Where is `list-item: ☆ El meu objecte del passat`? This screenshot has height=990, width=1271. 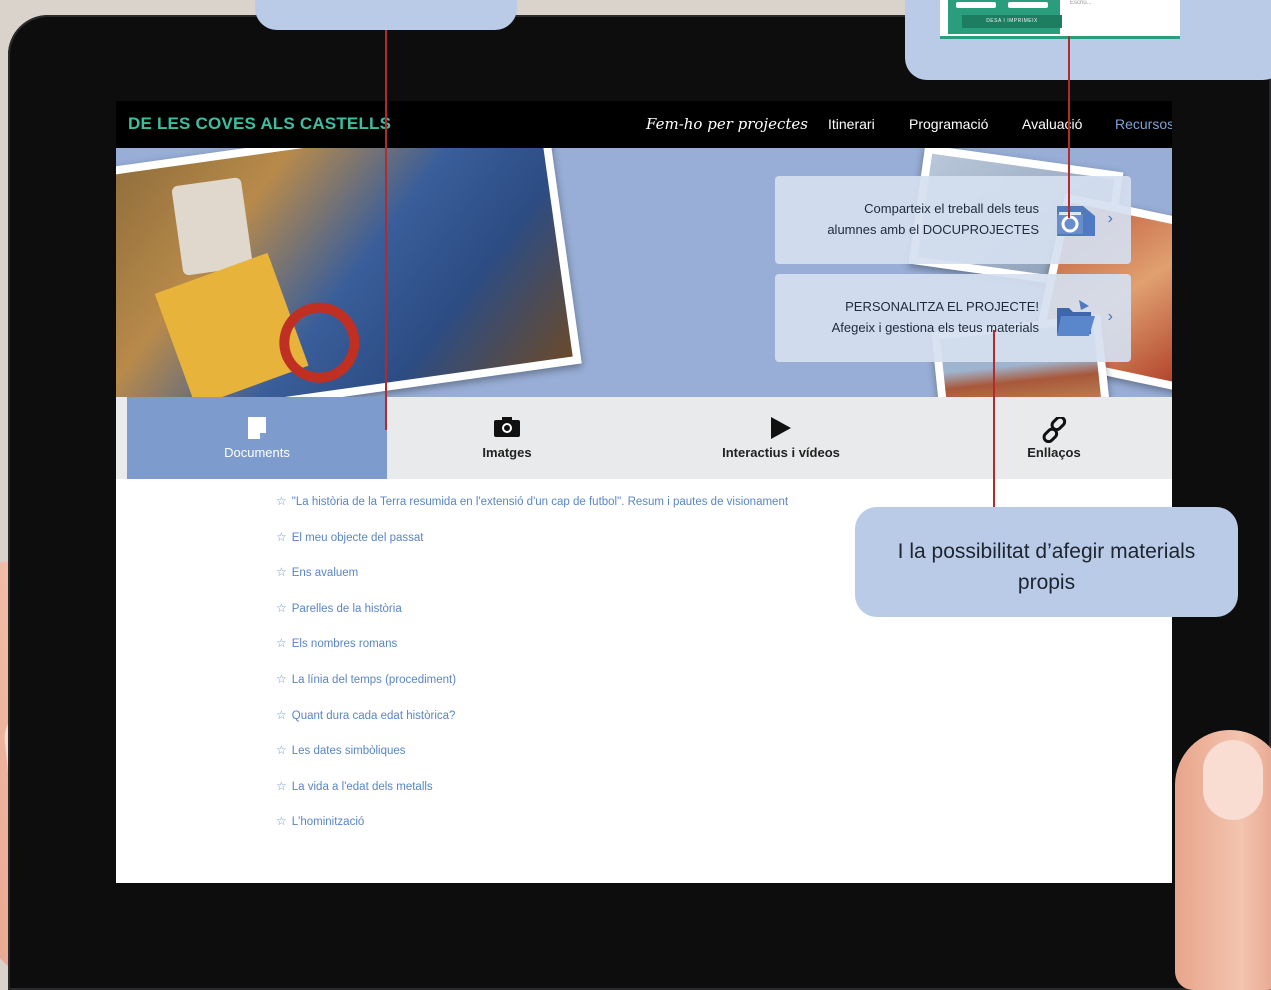 list-item: ☆ El meu objecte del passat is located at coordinates (532, 548).